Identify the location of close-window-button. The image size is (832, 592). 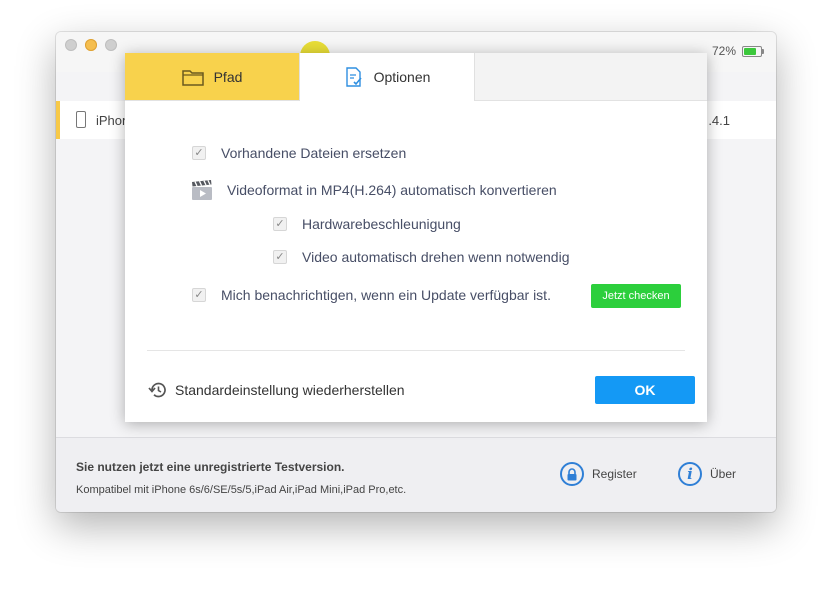
(71, 45).